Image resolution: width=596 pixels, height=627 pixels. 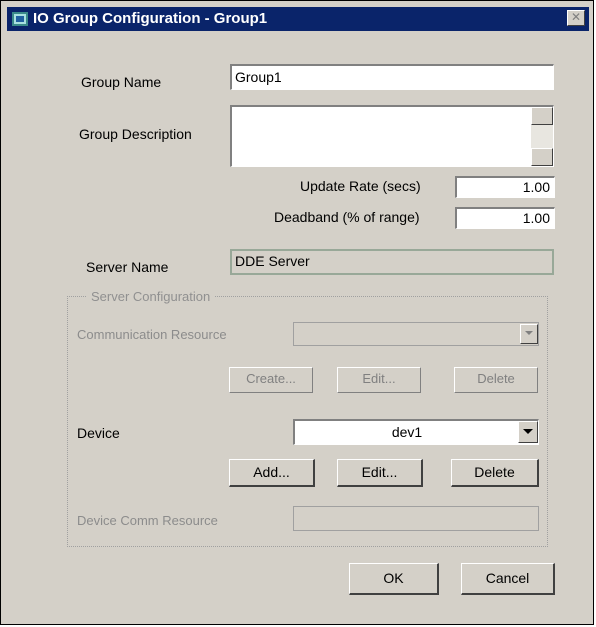 I want to click on description-scrollbar, so click(x=542, y=136).